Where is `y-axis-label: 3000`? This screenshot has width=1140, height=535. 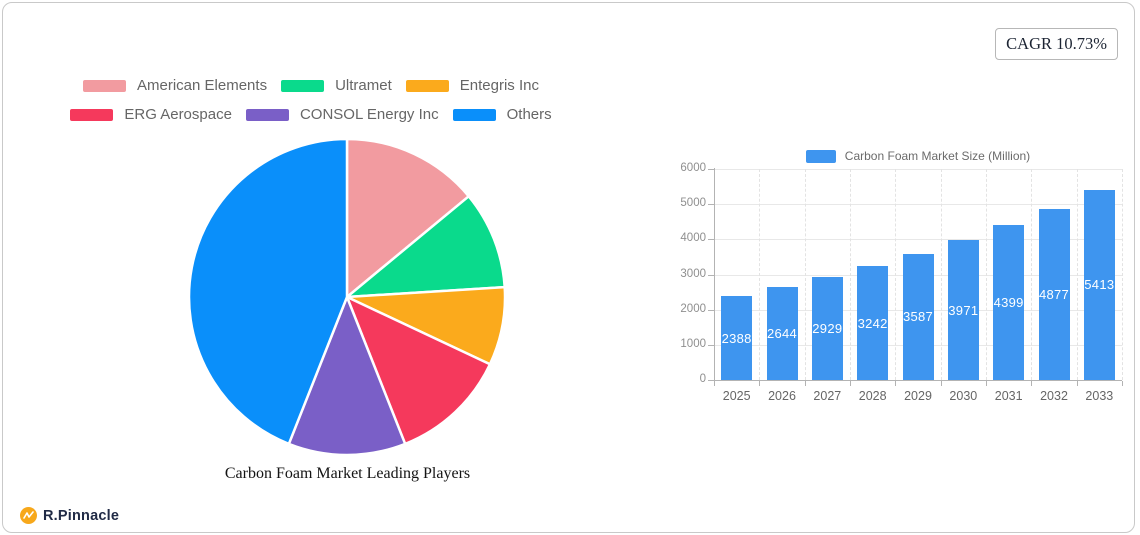
y-axis-label: 3000 is located at coordinates (693, 273).